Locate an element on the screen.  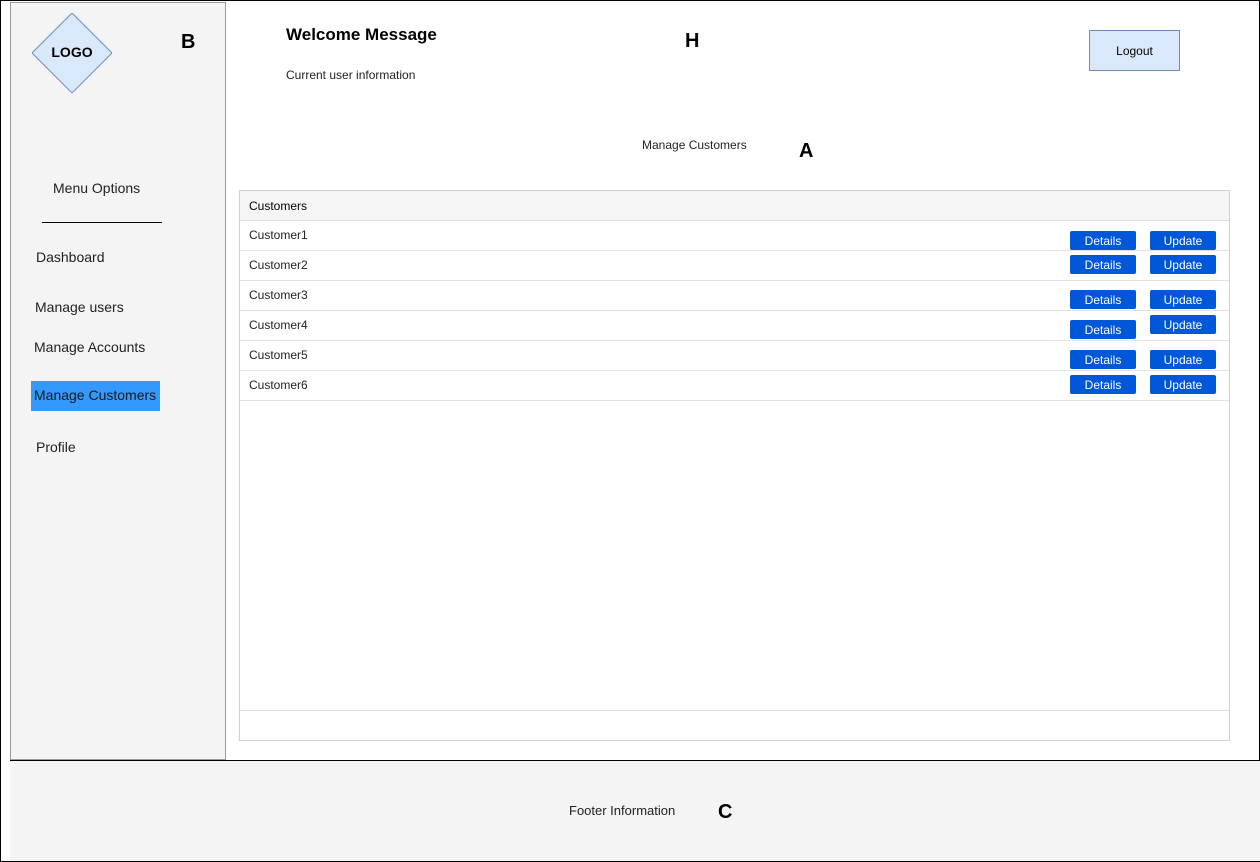
table-footer is located at coordinates (734, 725).